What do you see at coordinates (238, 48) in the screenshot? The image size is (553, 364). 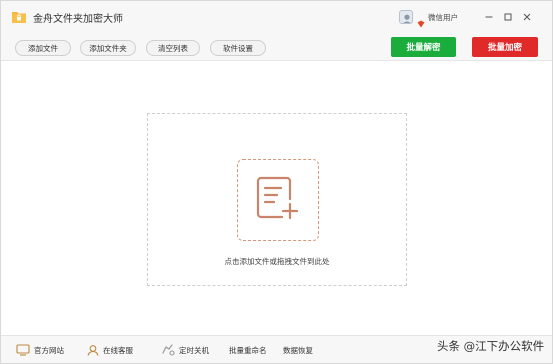 I see `settings-button: 软件设置` at bounding box center [238, 48].